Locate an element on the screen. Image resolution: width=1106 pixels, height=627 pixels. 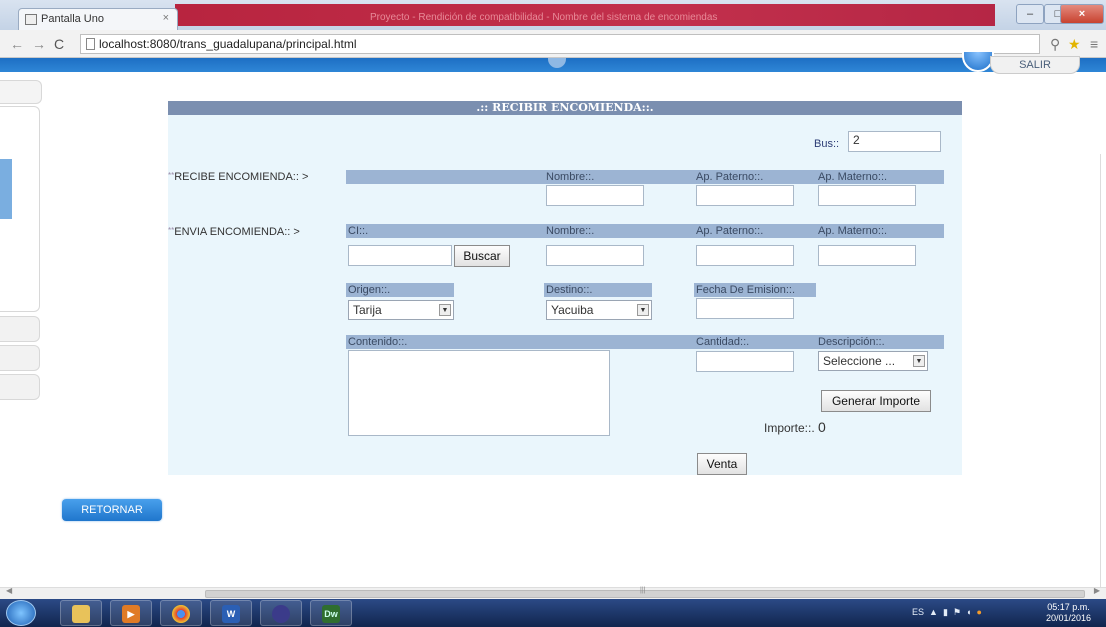
importe-label: Importe::. is located at coordinates (789, 428).